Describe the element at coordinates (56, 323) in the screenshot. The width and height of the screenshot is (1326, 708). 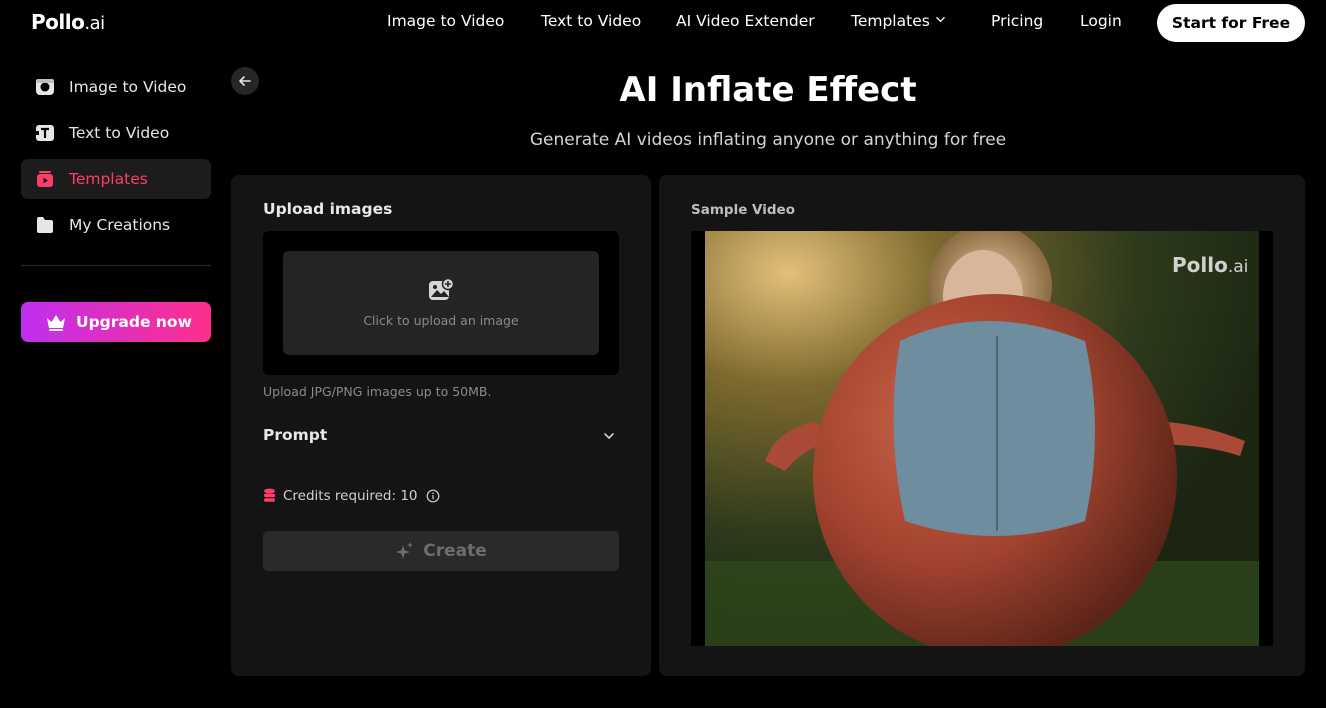
I see `crown-icon` at that location.